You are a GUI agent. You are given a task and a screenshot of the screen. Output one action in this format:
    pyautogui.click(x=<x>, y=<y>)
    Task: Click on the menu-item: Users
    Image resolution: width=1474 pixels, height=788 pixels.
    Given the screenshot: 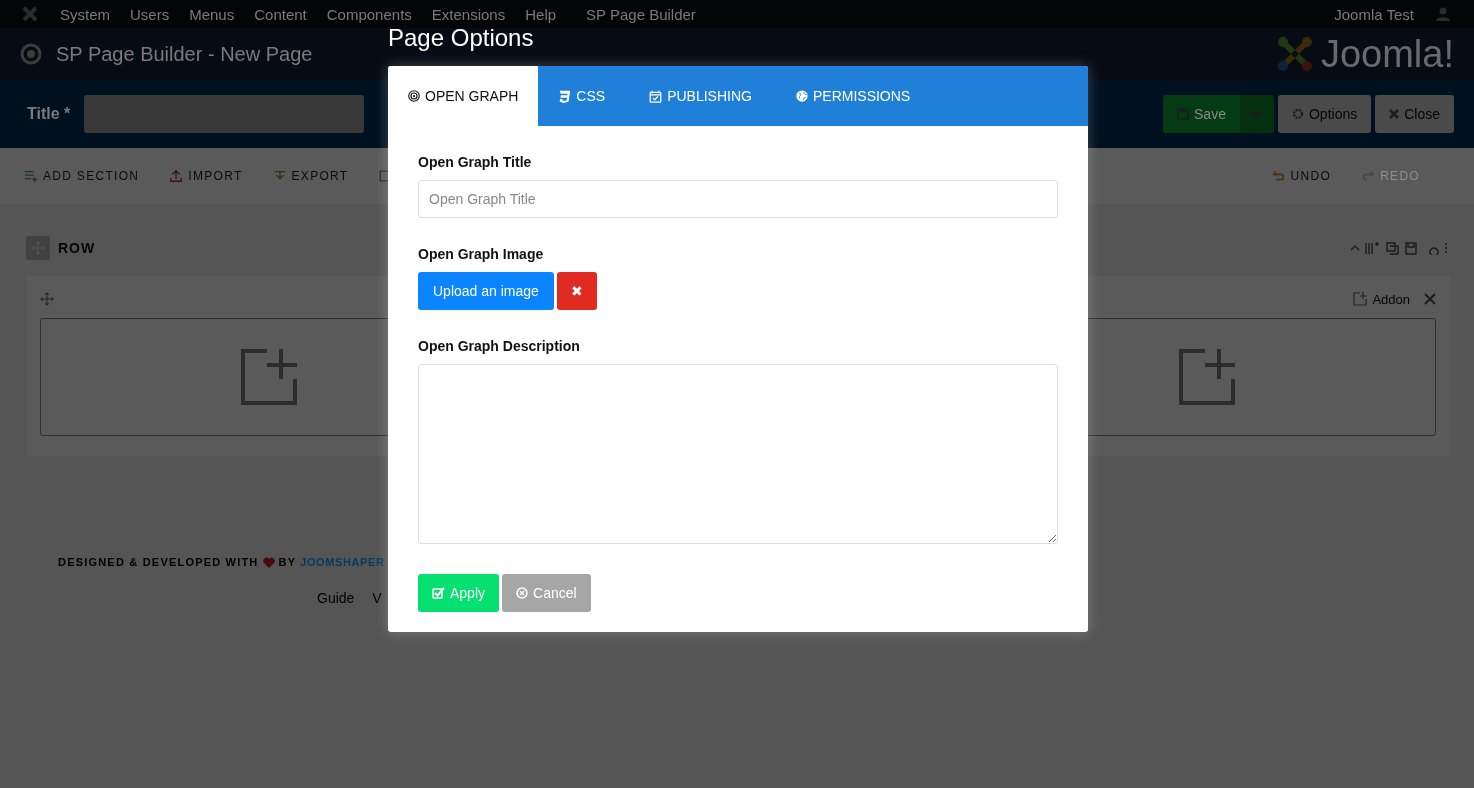 What is the action you would take?
    pyautogui.click(x=150, y=14)
    